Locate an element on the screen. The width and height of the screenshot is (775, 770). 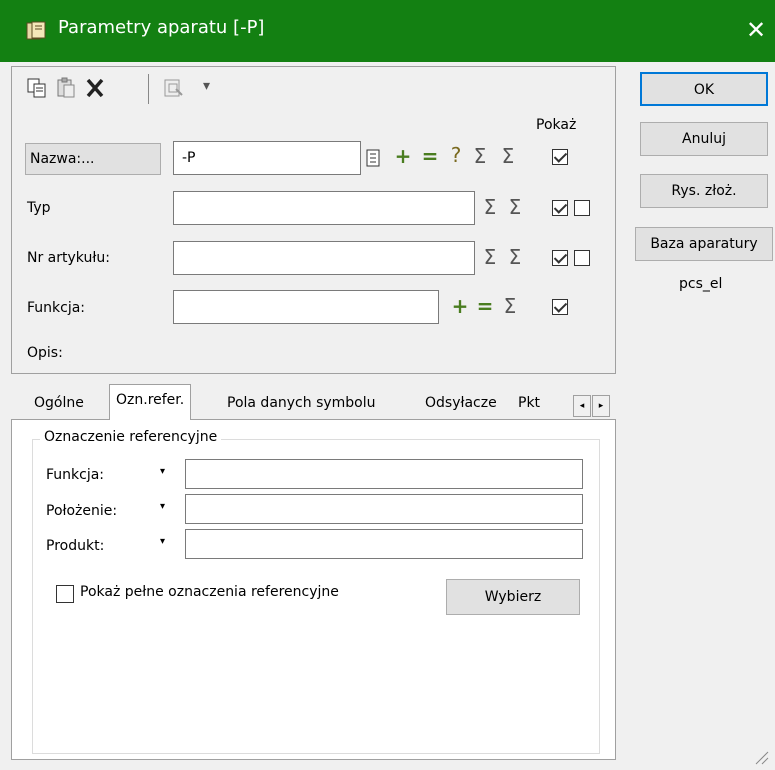
app-icon is located at coordinates (36, 30).